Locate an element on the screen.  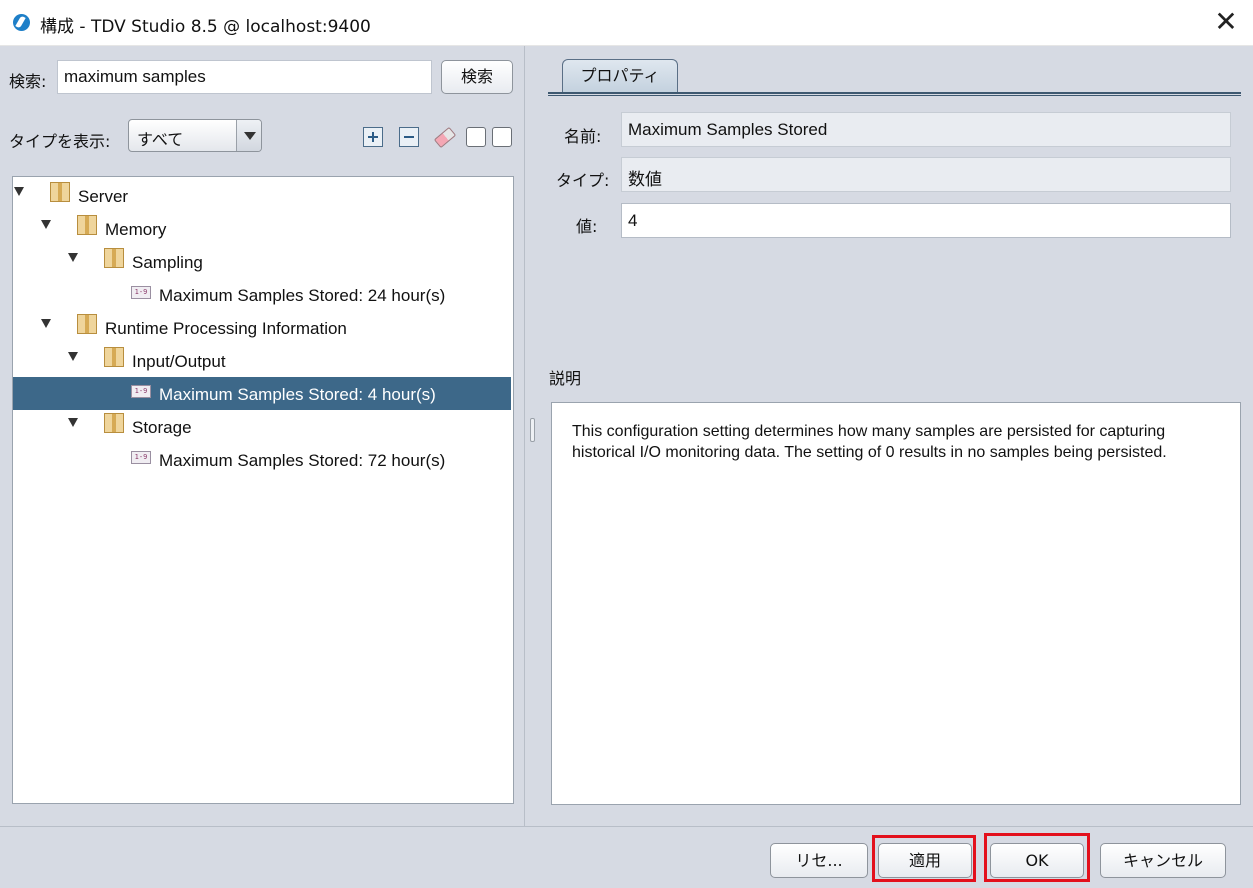
type-filter-value: すべて is located at coordinates (160, 139).